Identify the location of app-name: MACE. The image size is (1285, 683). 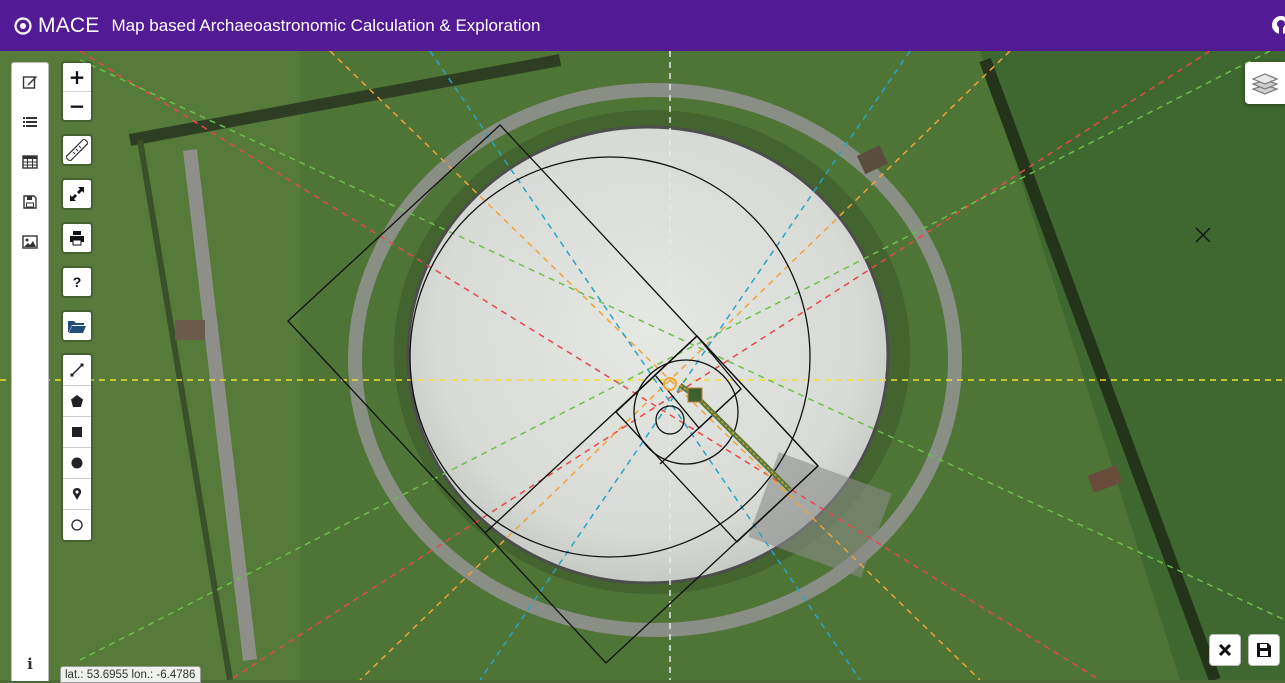
(68, 26).